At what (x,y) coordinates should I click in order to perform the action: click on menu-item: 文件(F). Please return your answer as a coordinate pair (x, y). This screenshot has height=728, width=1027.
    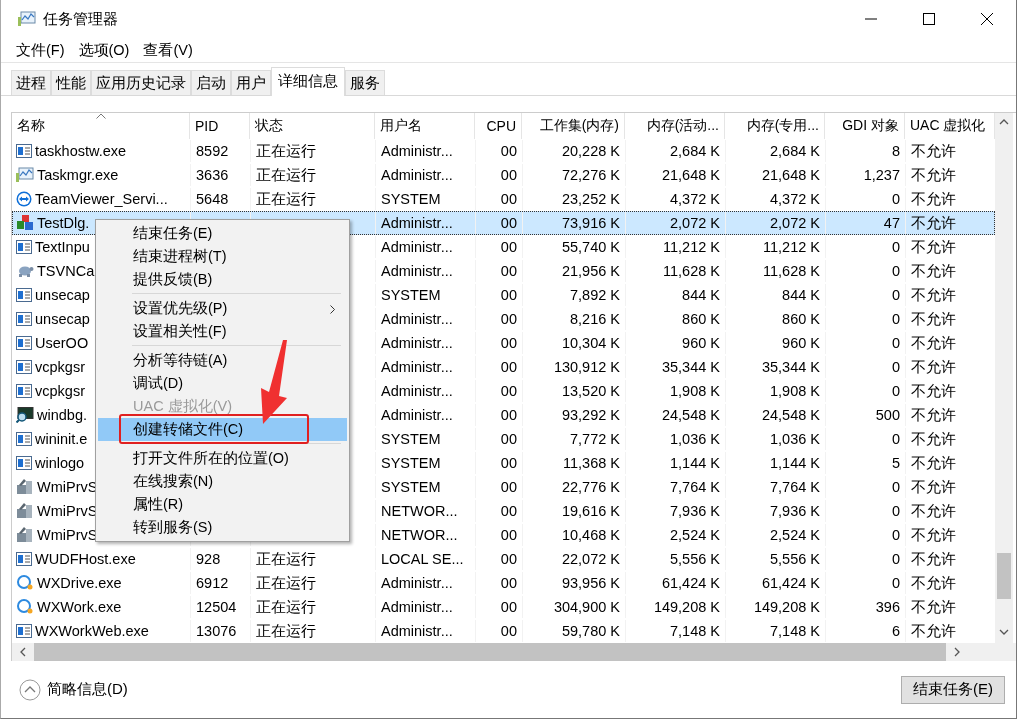
    Looking at the image, I should click on (40, 50).